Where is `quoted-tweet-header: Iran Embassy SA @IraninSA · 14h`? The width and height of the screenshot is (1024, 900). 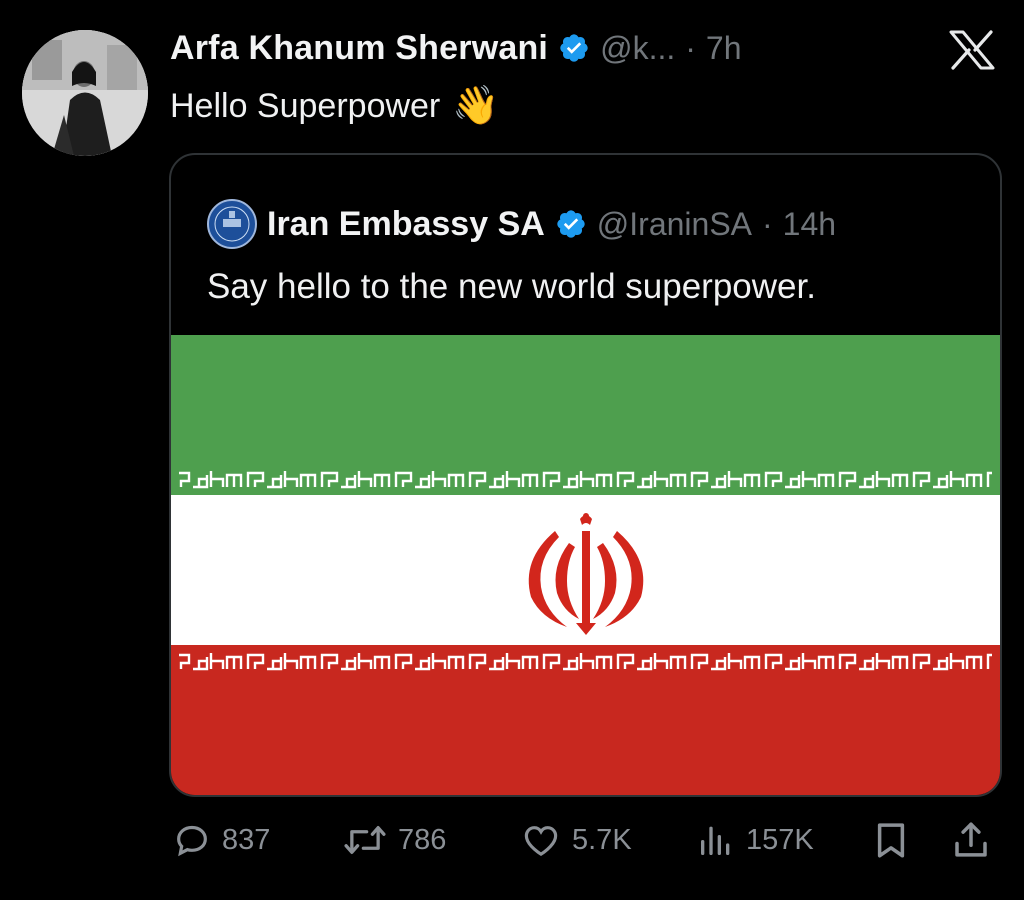 quoted-tweet-header: Iran Embassy SA @IraninSA · 14h is located at coordinates (521, 224).